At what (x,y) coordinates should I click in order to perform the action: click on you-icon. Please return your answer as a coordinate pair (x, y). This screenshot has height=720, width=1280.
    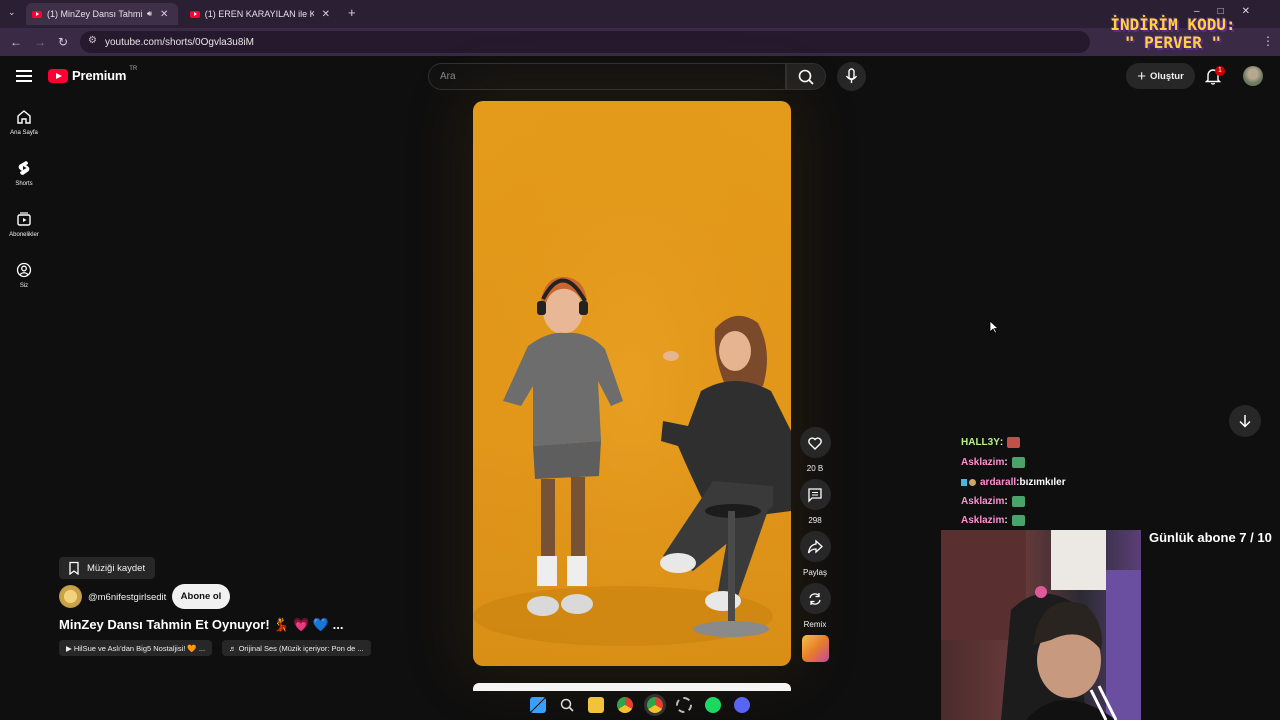
    Looking at the image, I should click on (24, 270).